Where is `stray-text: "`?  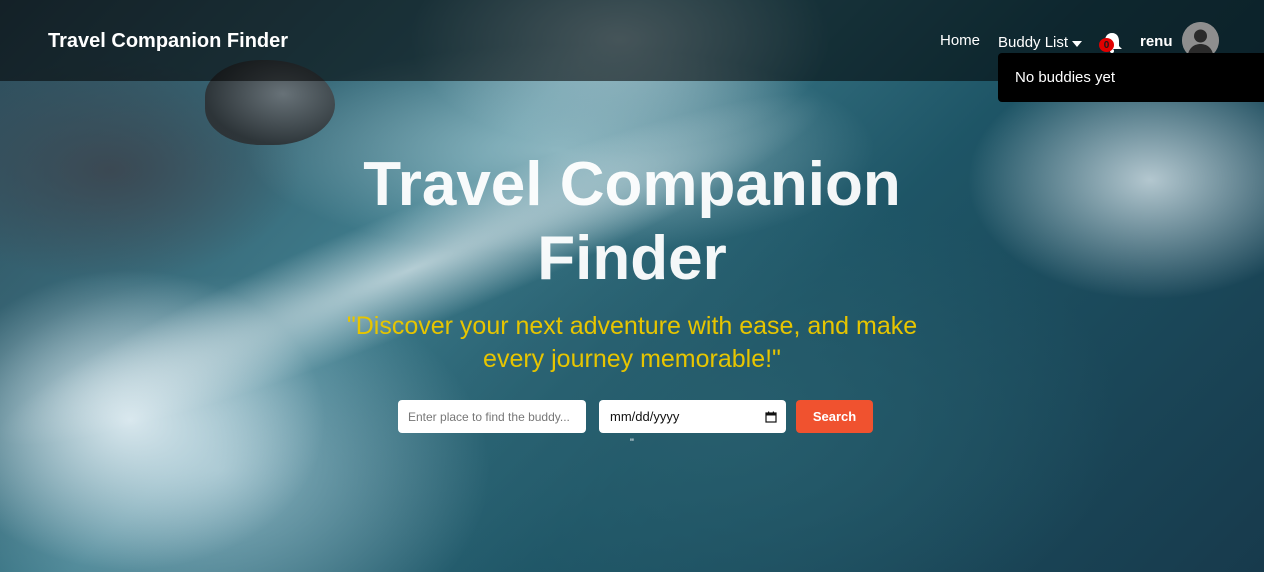 stray-text: " is located at coordinates (632, 443).